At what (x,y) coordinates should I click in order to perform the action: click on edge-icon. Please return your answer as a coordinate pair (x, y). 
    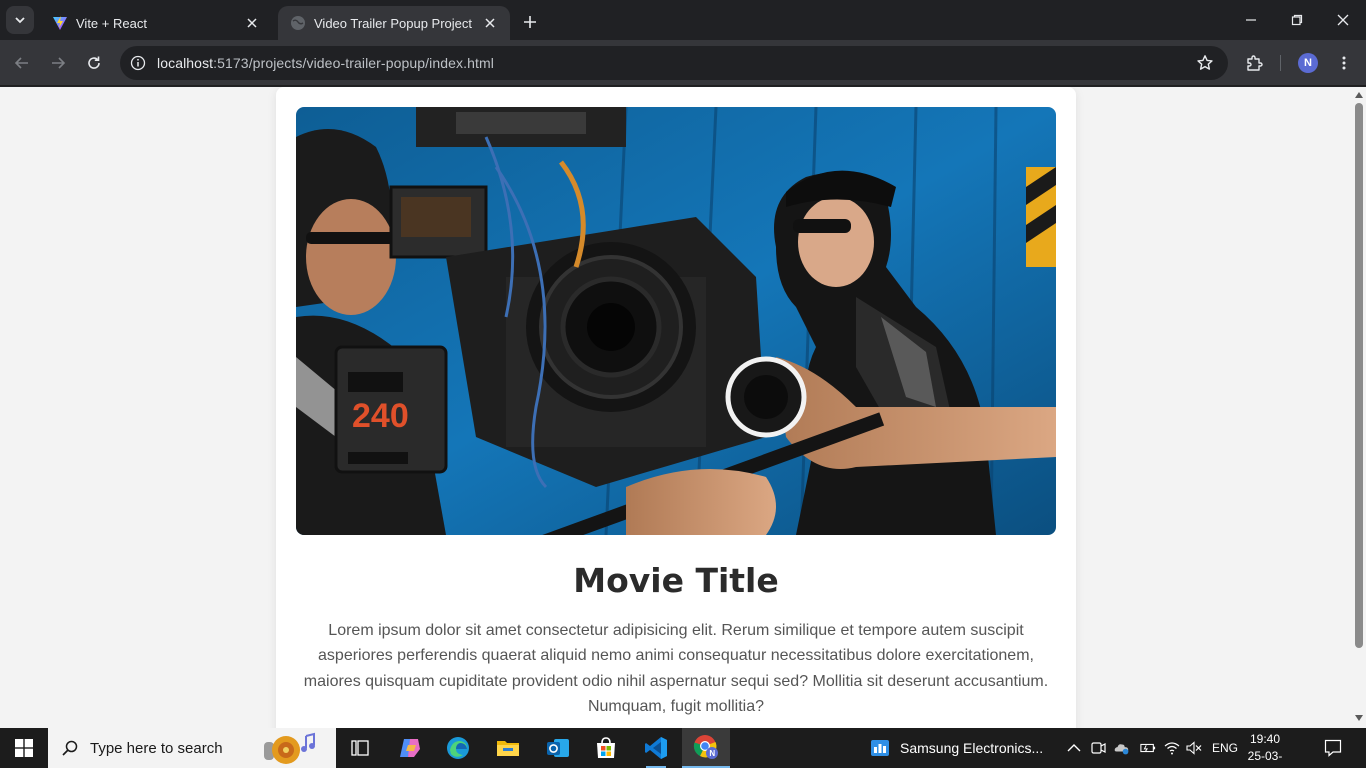
    Looking at the image, I should click on (458, 748).